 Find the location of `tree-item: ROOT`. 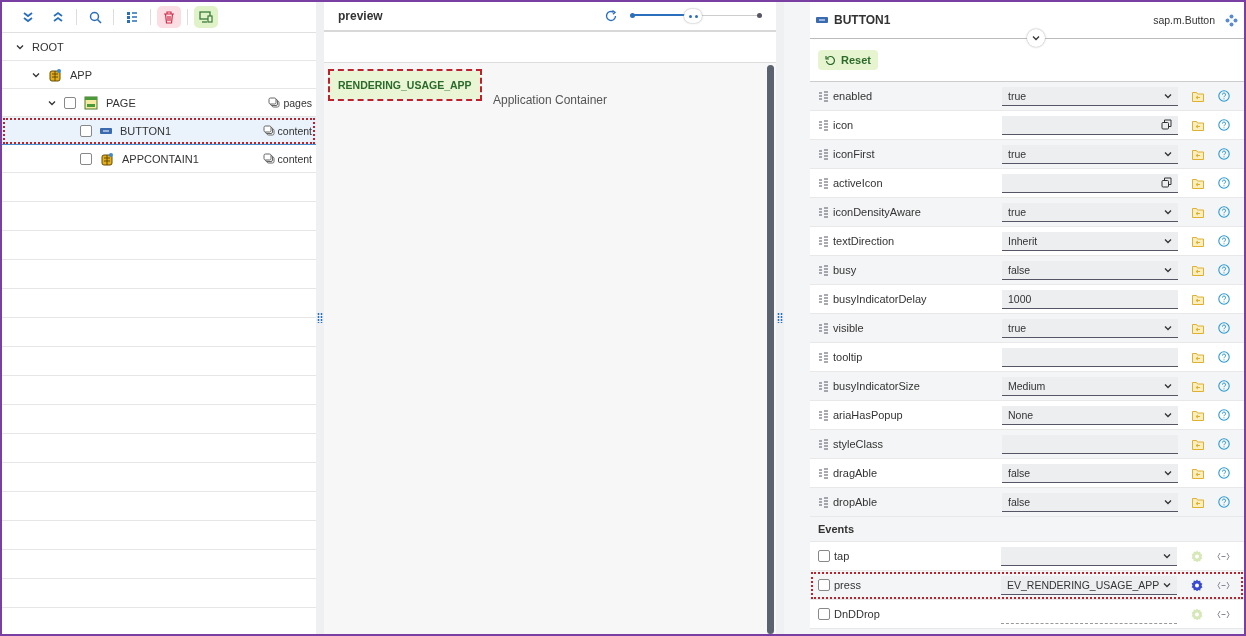

tree-item: ROOT is located at coordinates (159, 47).